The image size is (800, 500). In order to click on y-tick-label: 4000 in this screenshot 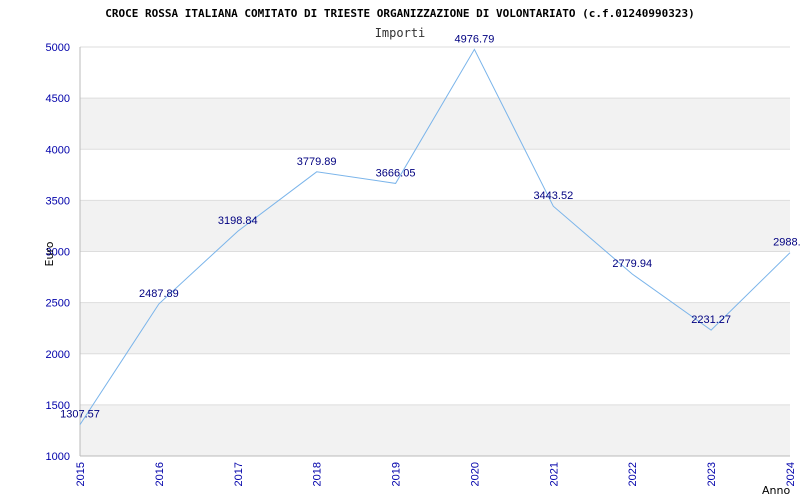, I will do `click(58, 150)`.